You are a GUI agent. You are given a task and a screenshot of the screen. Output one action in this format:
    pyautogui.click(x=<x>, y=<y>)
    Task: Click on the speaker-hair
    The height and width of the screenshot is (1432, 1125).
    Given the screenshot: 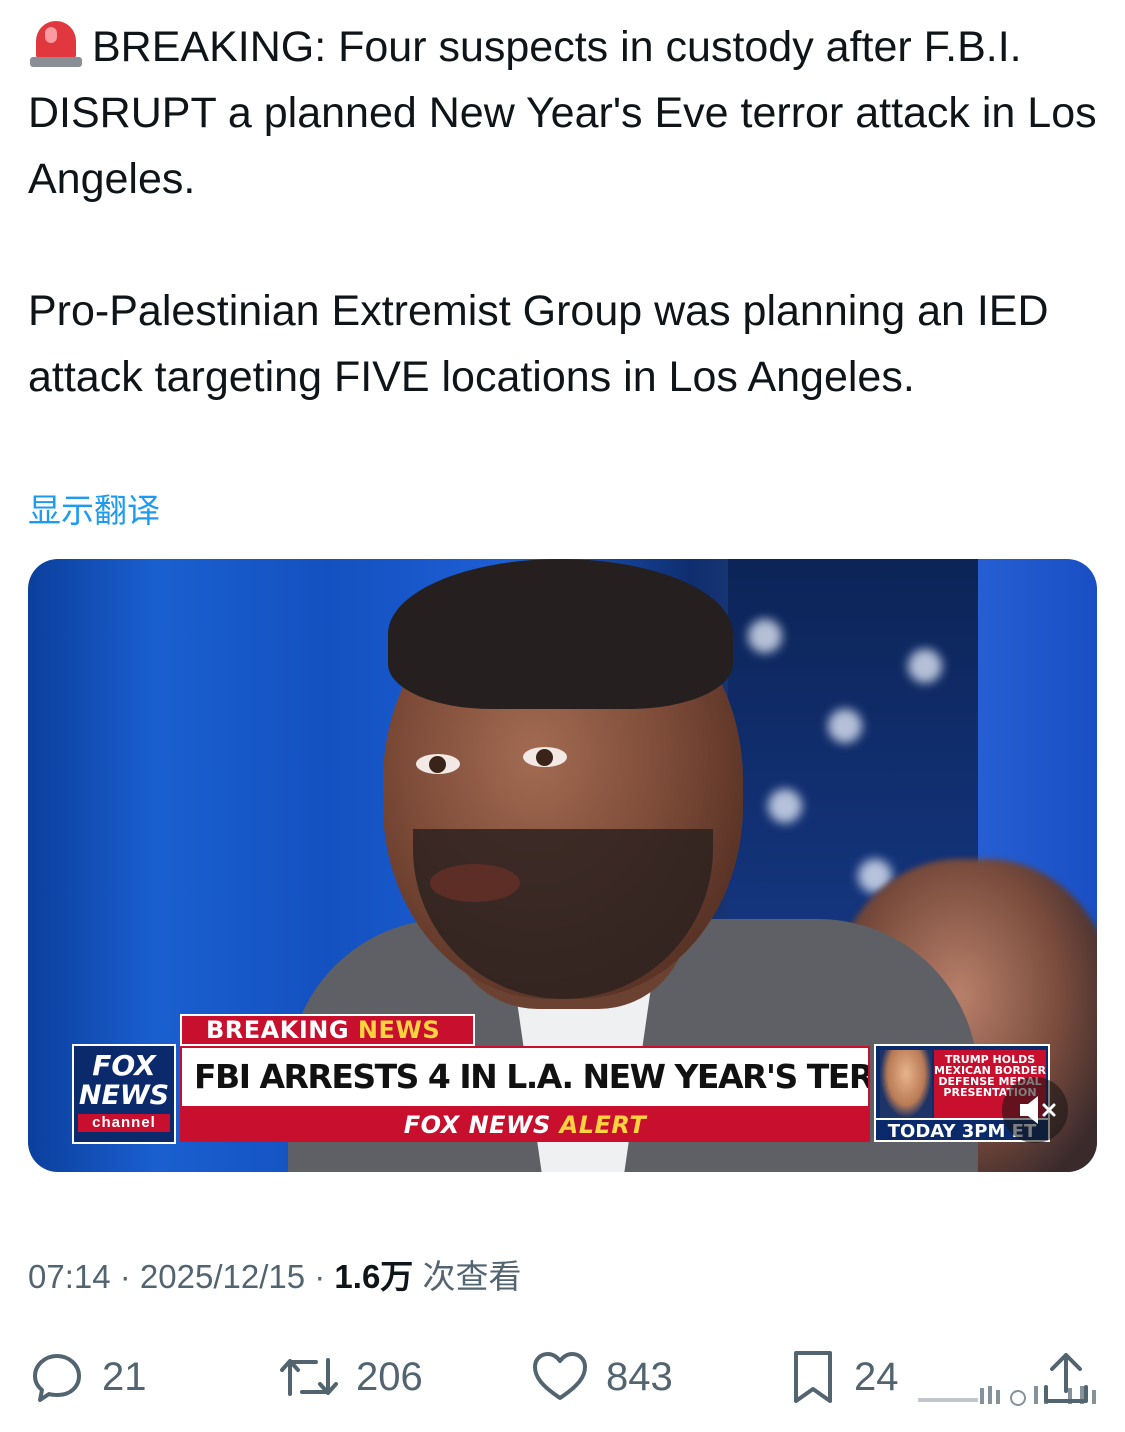 What is the action you would take?
    pyautogui.click(x=560, y=634)
    